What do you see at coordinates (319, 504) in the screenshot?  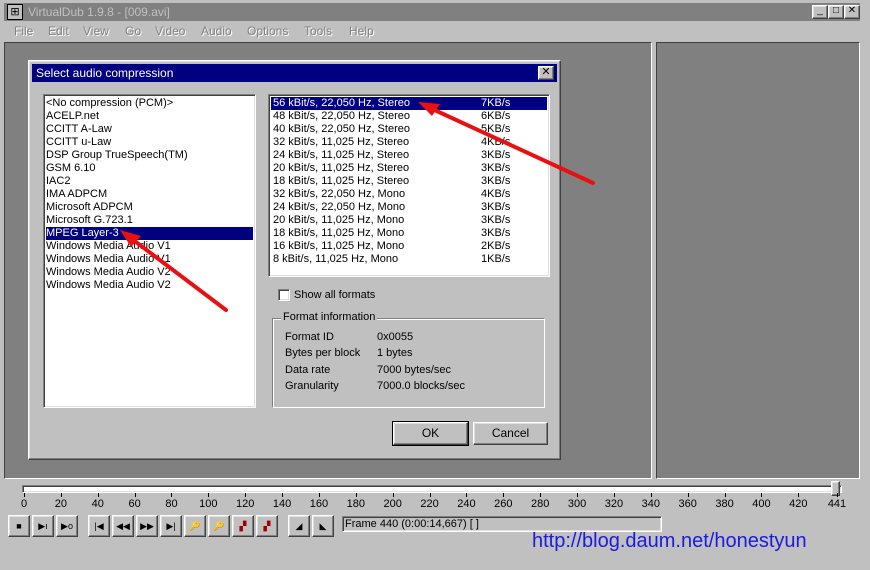 I see `timeline-tick-label: 160` at bounding box center [319, 504].